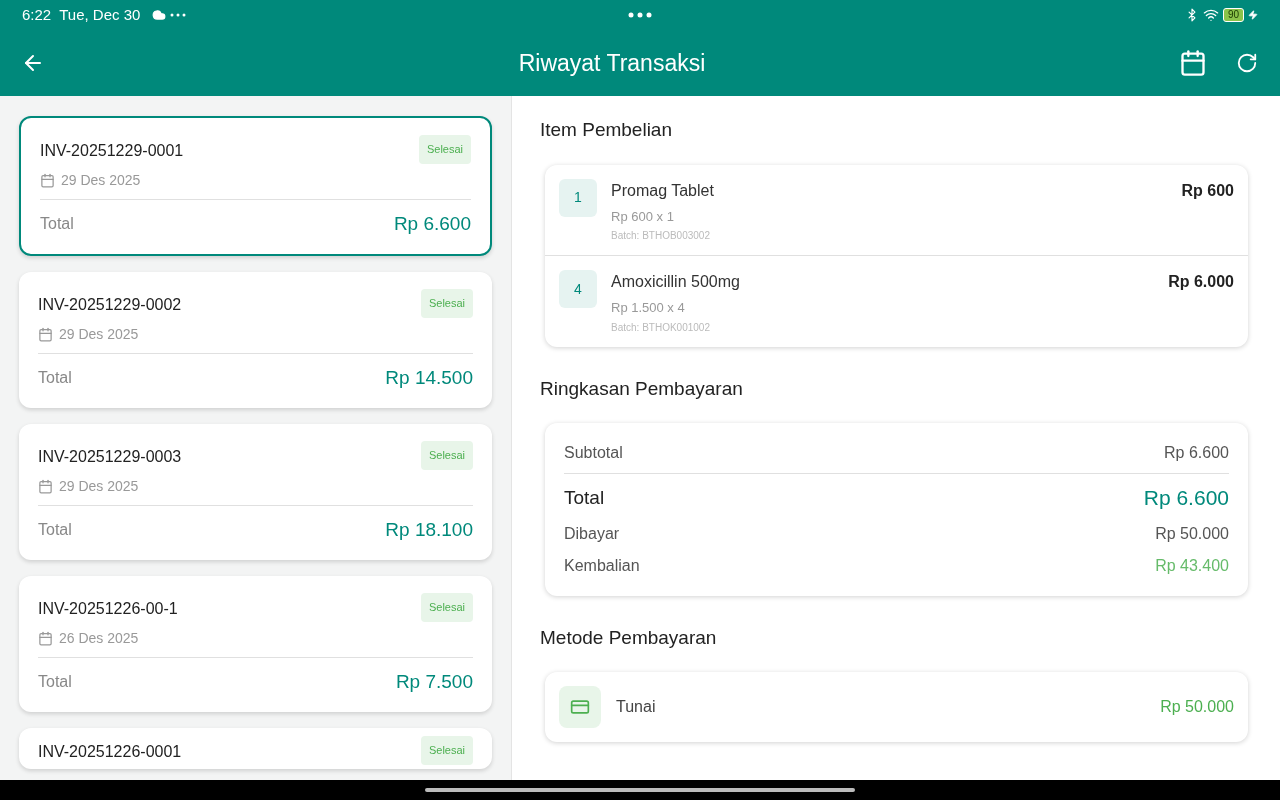 This screenshot has width=1280, height=800. Describe the element at coordinates (255, 644) in the screenshot. I see `transaction-card: INV-20251226-00-1 Selesai 26 Des 2025 Total Rp 7.500` at that location.